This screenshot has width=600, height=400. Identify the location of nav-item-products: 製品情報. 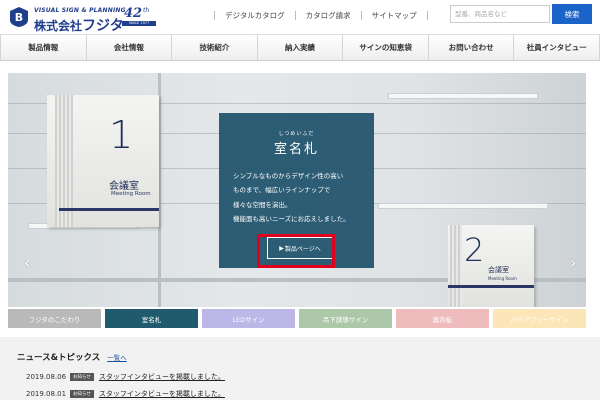
(43, 47).